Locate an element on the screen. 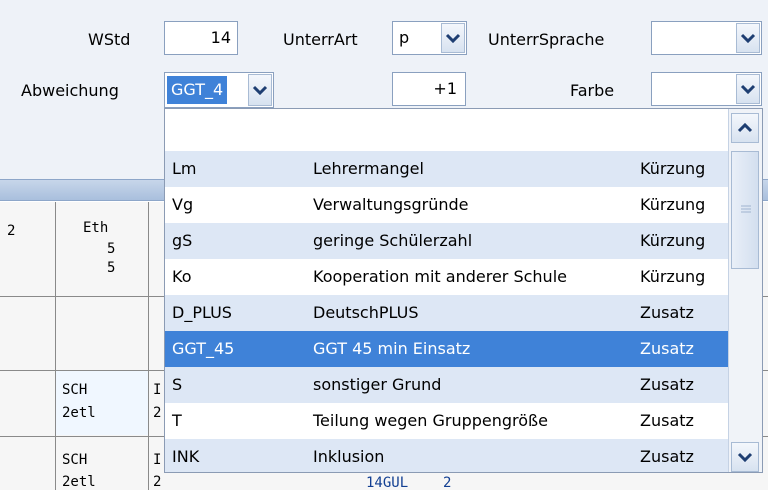  abweichung-combo: GGT_4 is located at coordinates (219, 90).